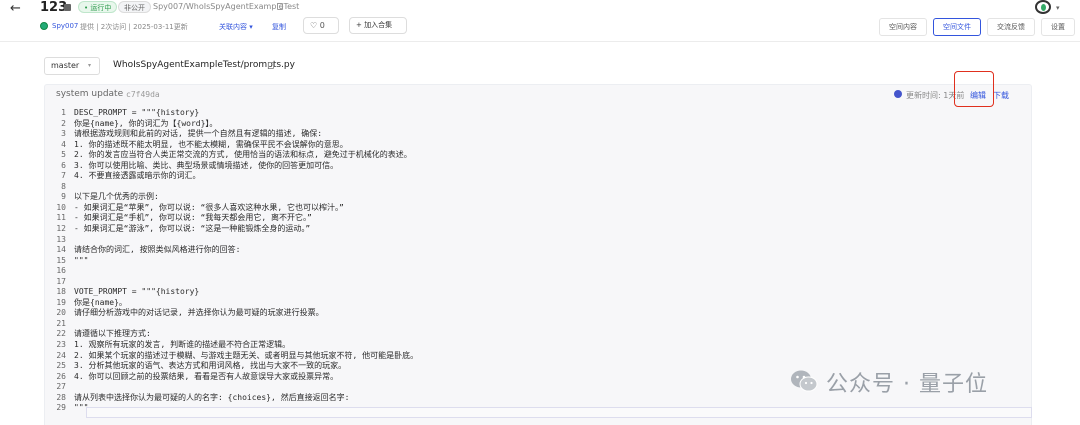 The width and height of the screenshot is (1080, 425). What do you see at coordinates (1011, 27) in the screenshot?
I see `tab-feedback: 交流反馈` at bounding box center [1011, 27].